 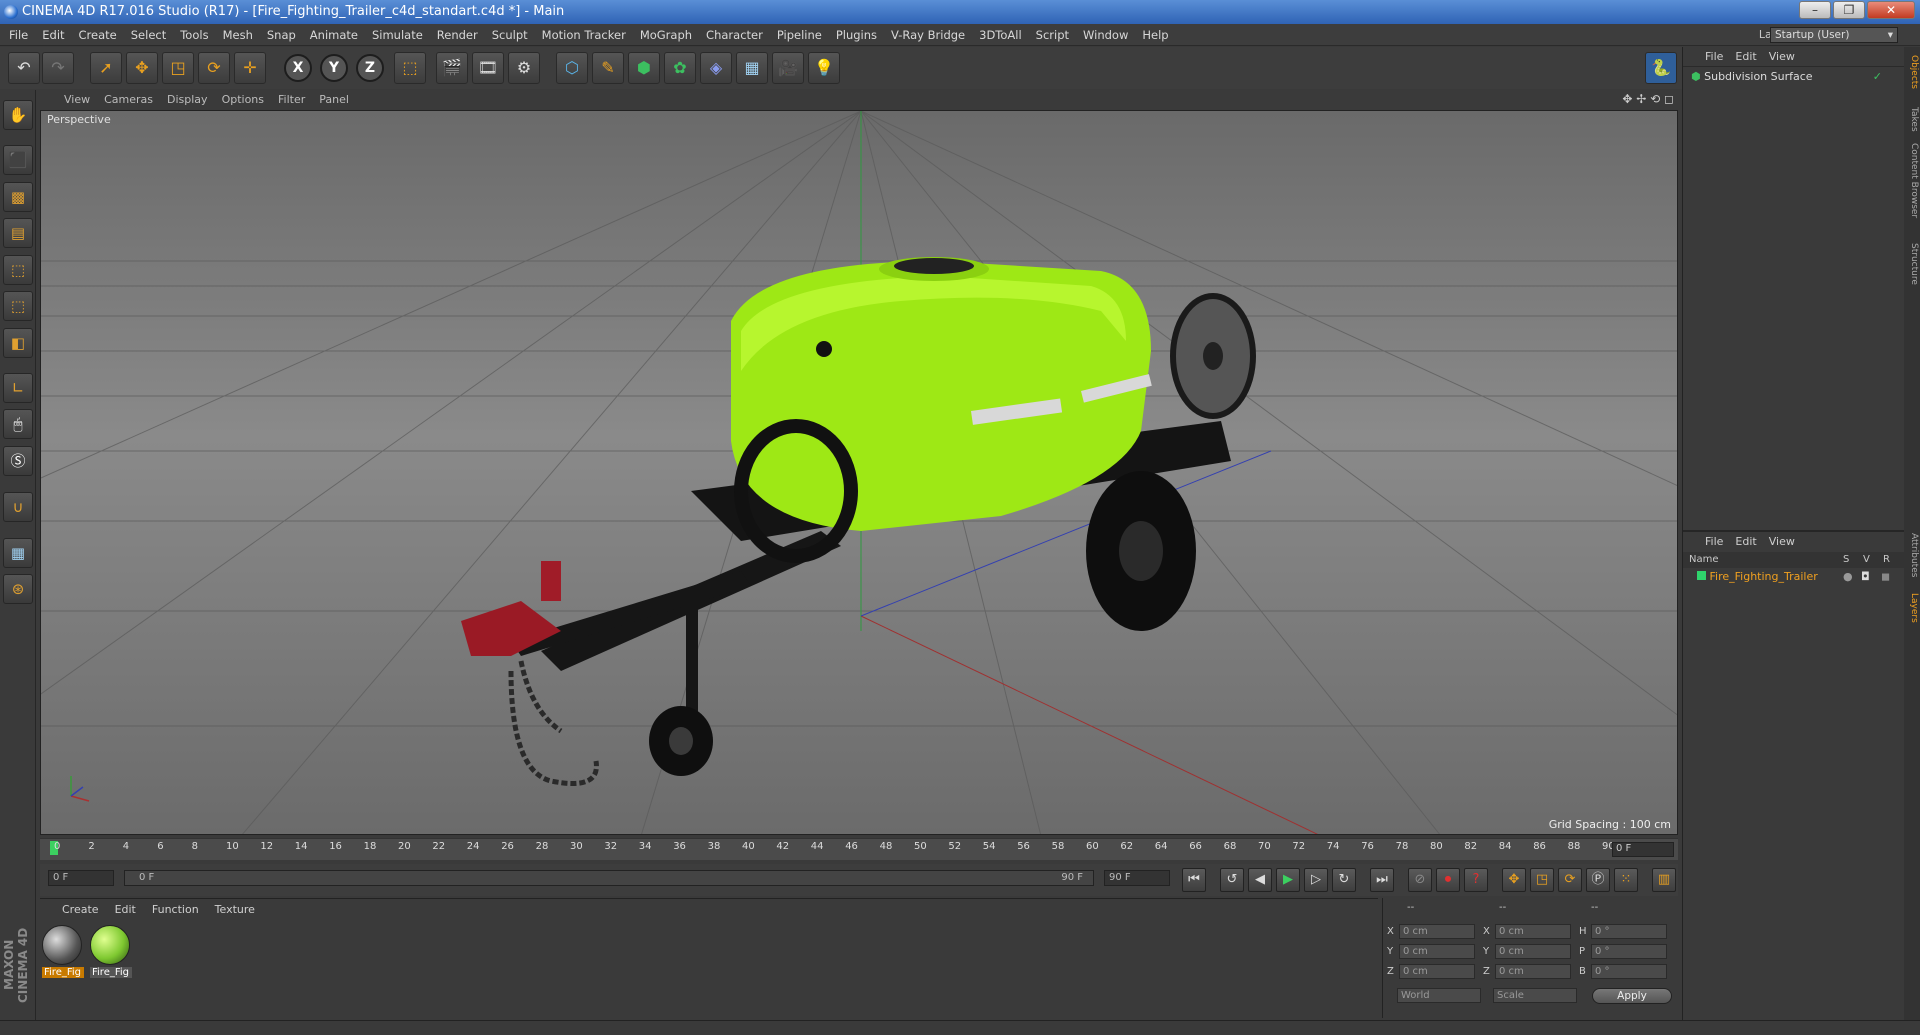 What do you see at coordinates (1052, 35) in the screenshot?
I see `menu-script: Script` at bounding box center [1052, 35].